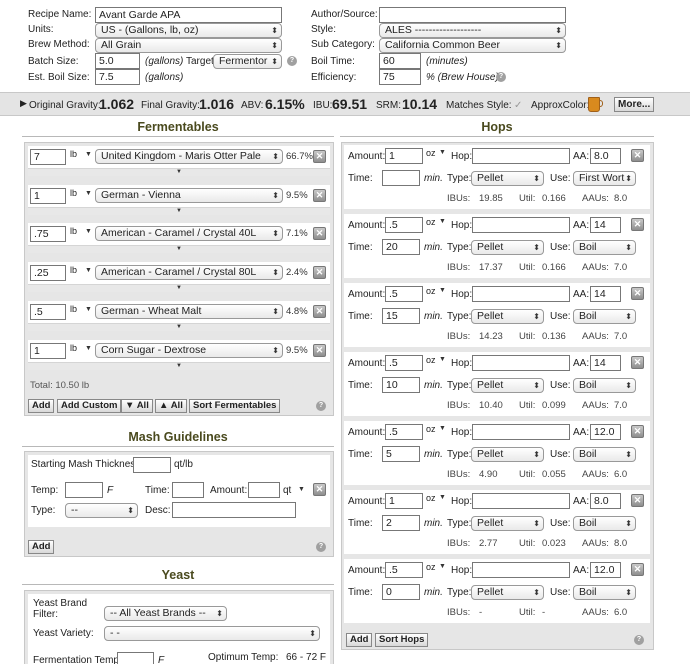 The width and height of the screenshot is (690, 664). I want to click on fermentable-select: German - Wheat Malt ⬍, so click(189, 311).